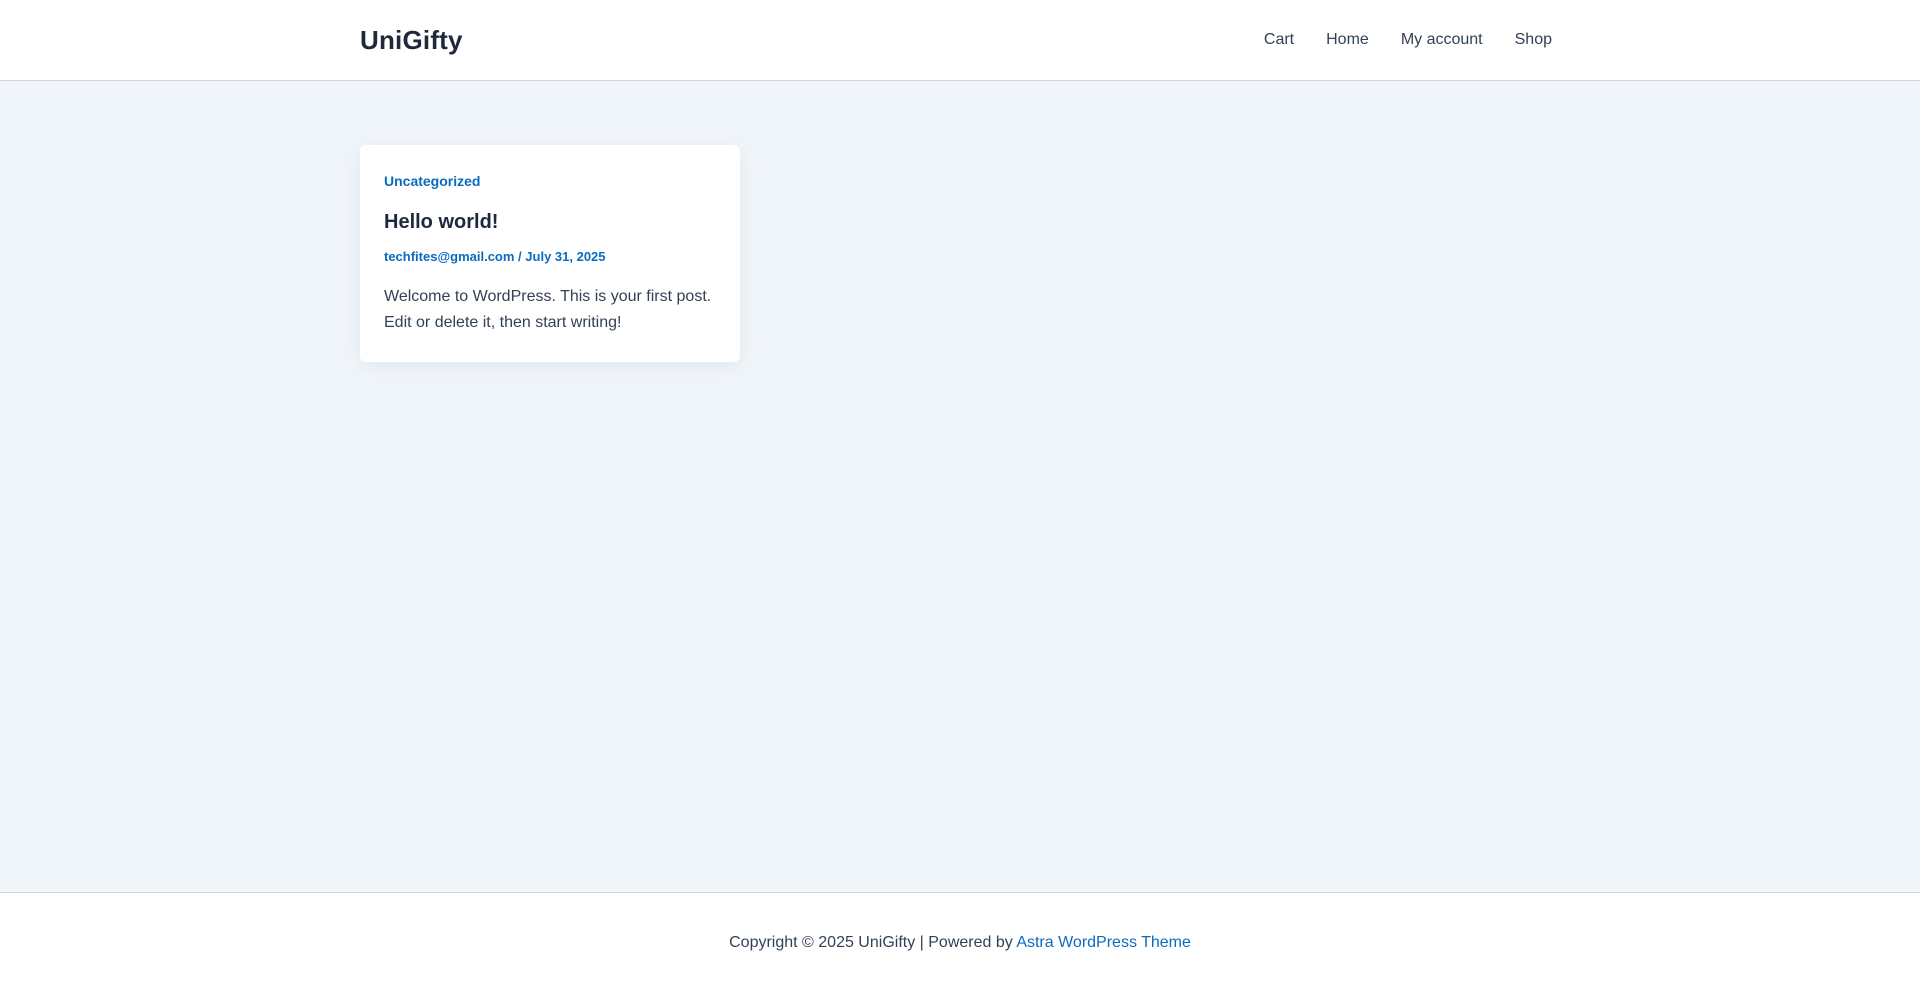 The width and height of the screenshot is (1920, 993). Describe the element at coordinates (432, 181) in the screenshot. I see `post-category-link: Uncategorized` at that location.